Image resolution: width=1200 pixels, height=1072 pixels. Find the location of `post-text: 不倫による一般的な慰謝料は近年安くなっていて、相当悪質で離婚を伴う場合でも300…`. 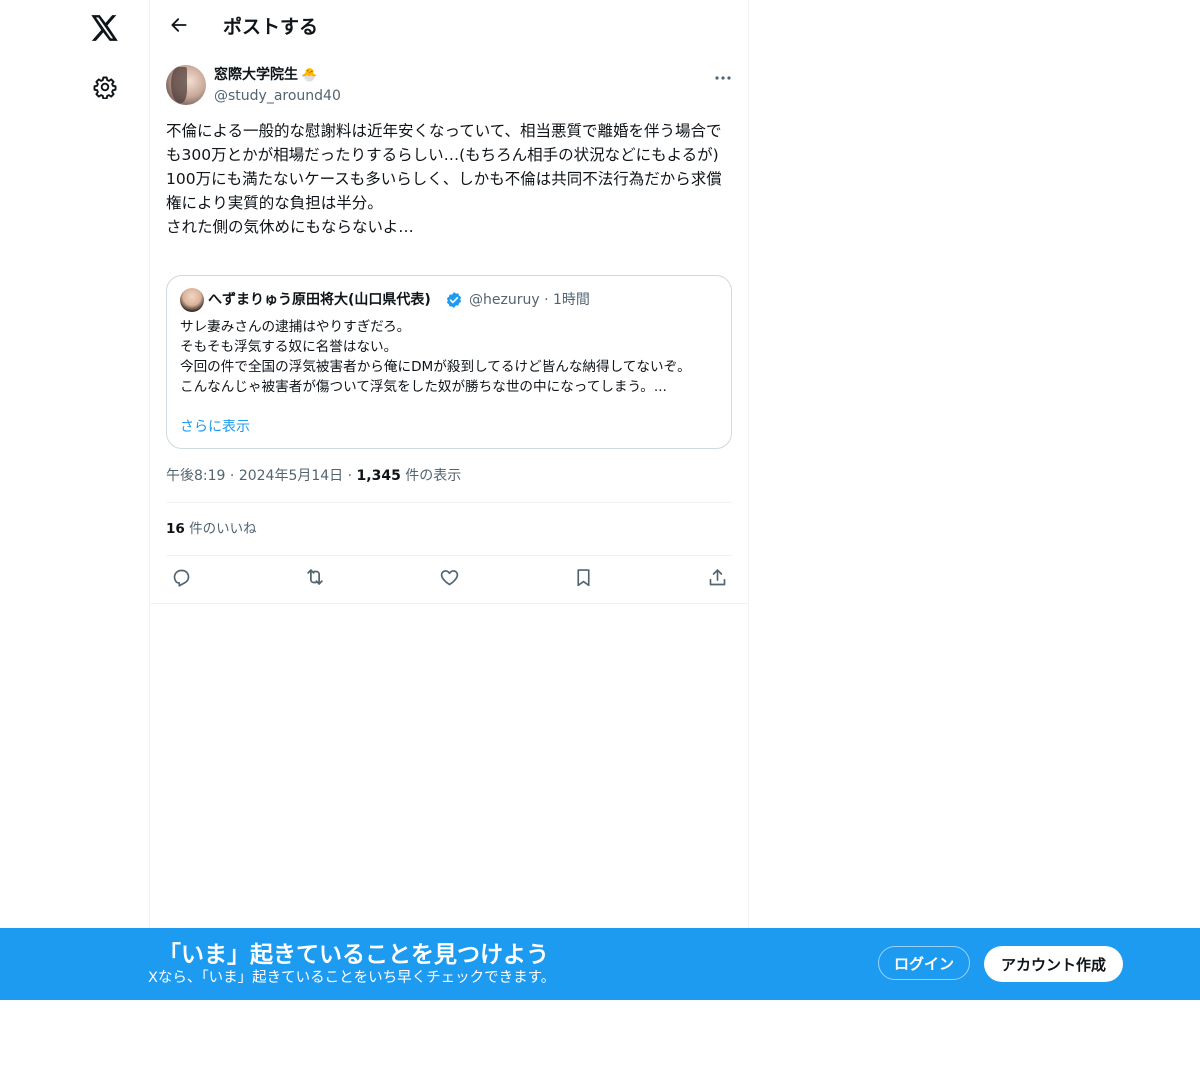

post-text: 不倫による一般的な慰謝料は近年安くなっていて、相当悪質で離婚を伴う場合でも300… is located at coordinates (444, 179).